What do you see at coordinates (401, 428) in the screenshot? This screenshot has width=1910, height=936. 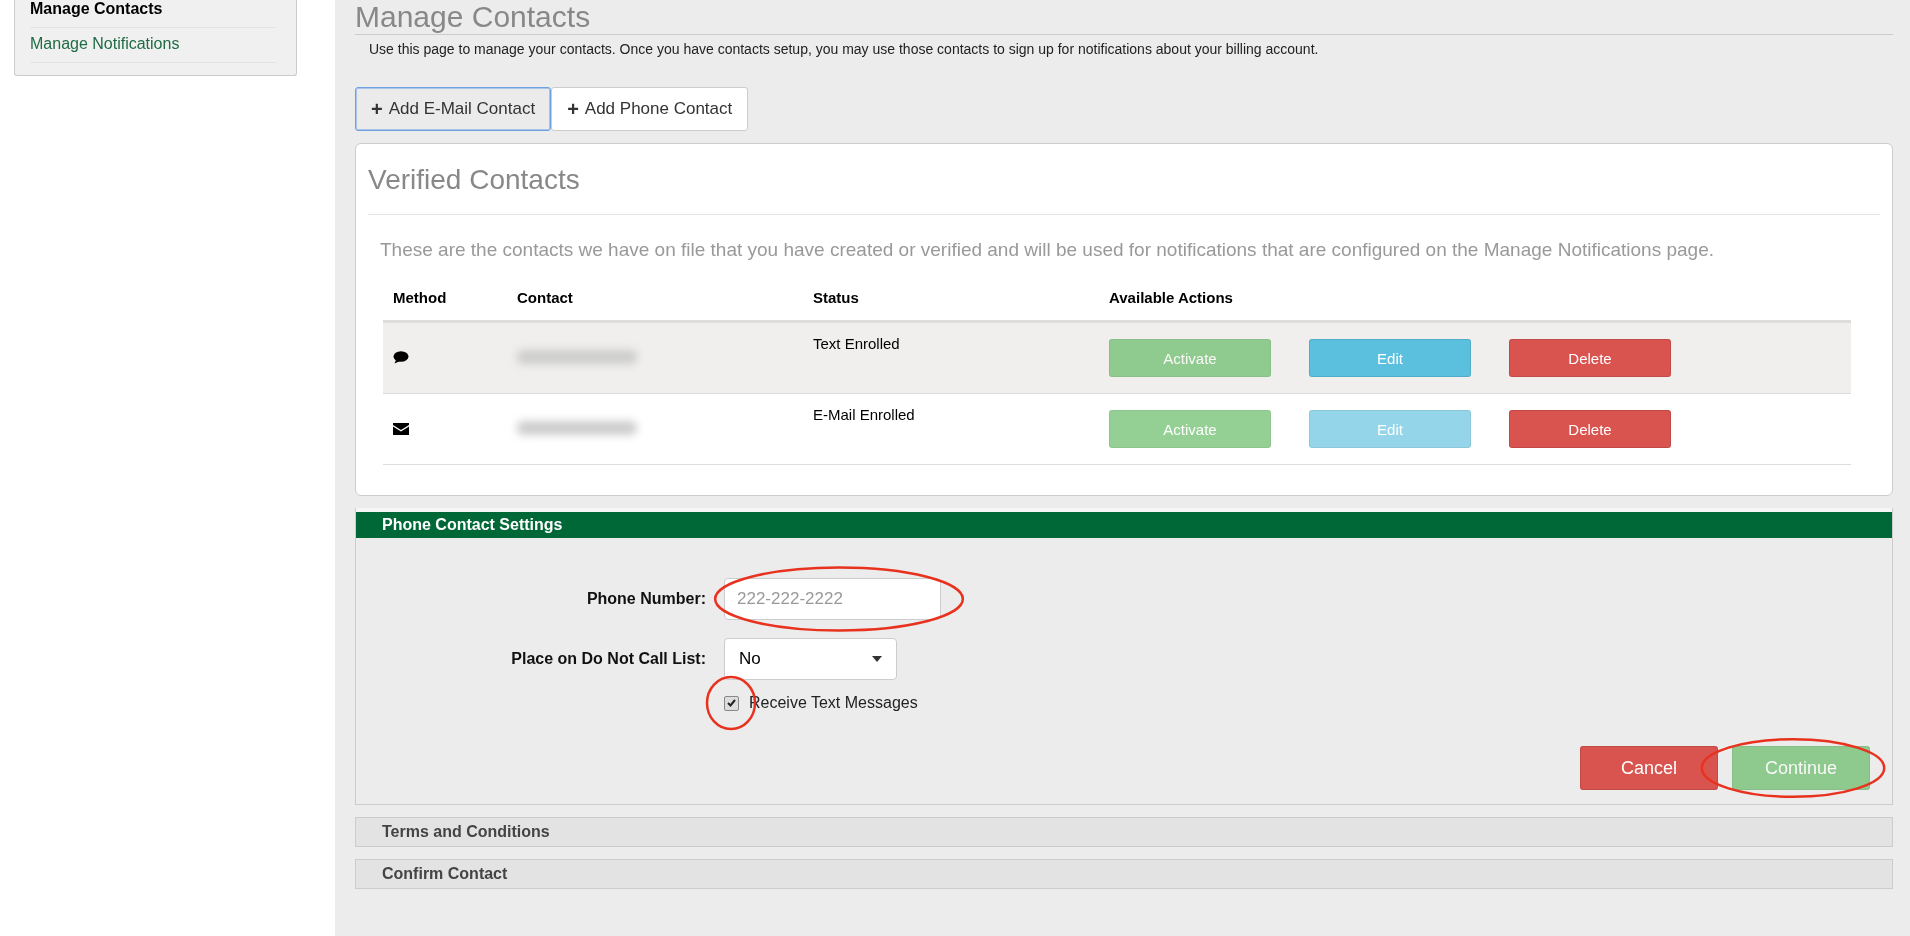 I see `envelope-icon` at bounding box center [401, 428].